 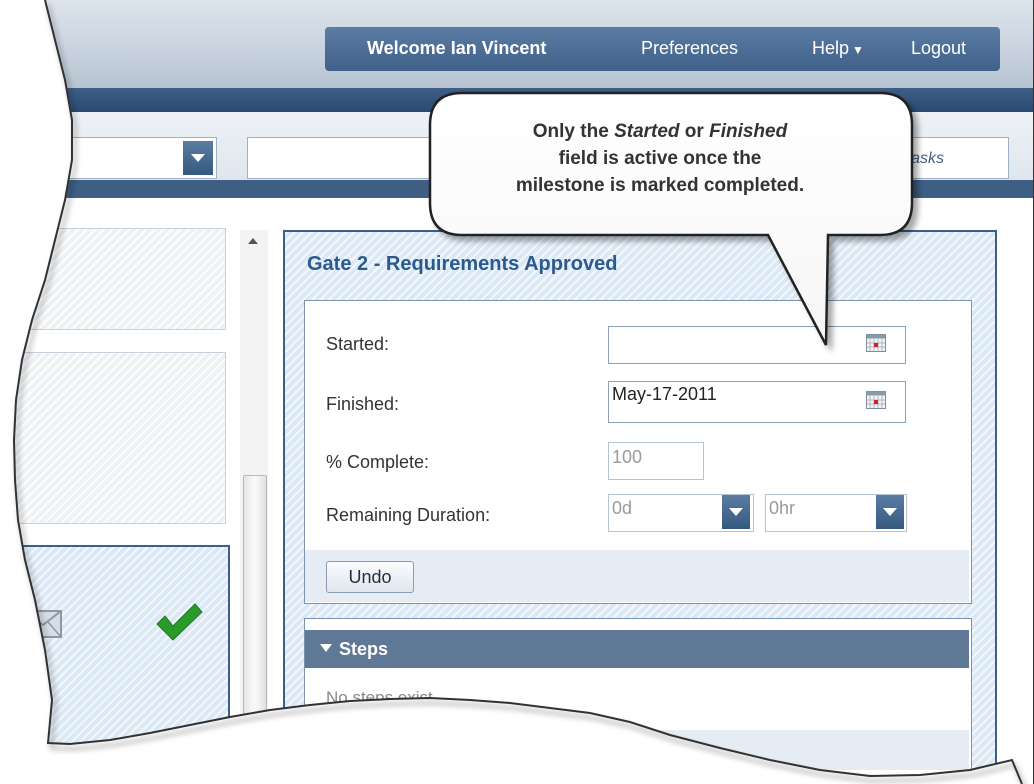 I want to click on callout-line-1: Only the Started or Finished, so click(x=660, y=131).